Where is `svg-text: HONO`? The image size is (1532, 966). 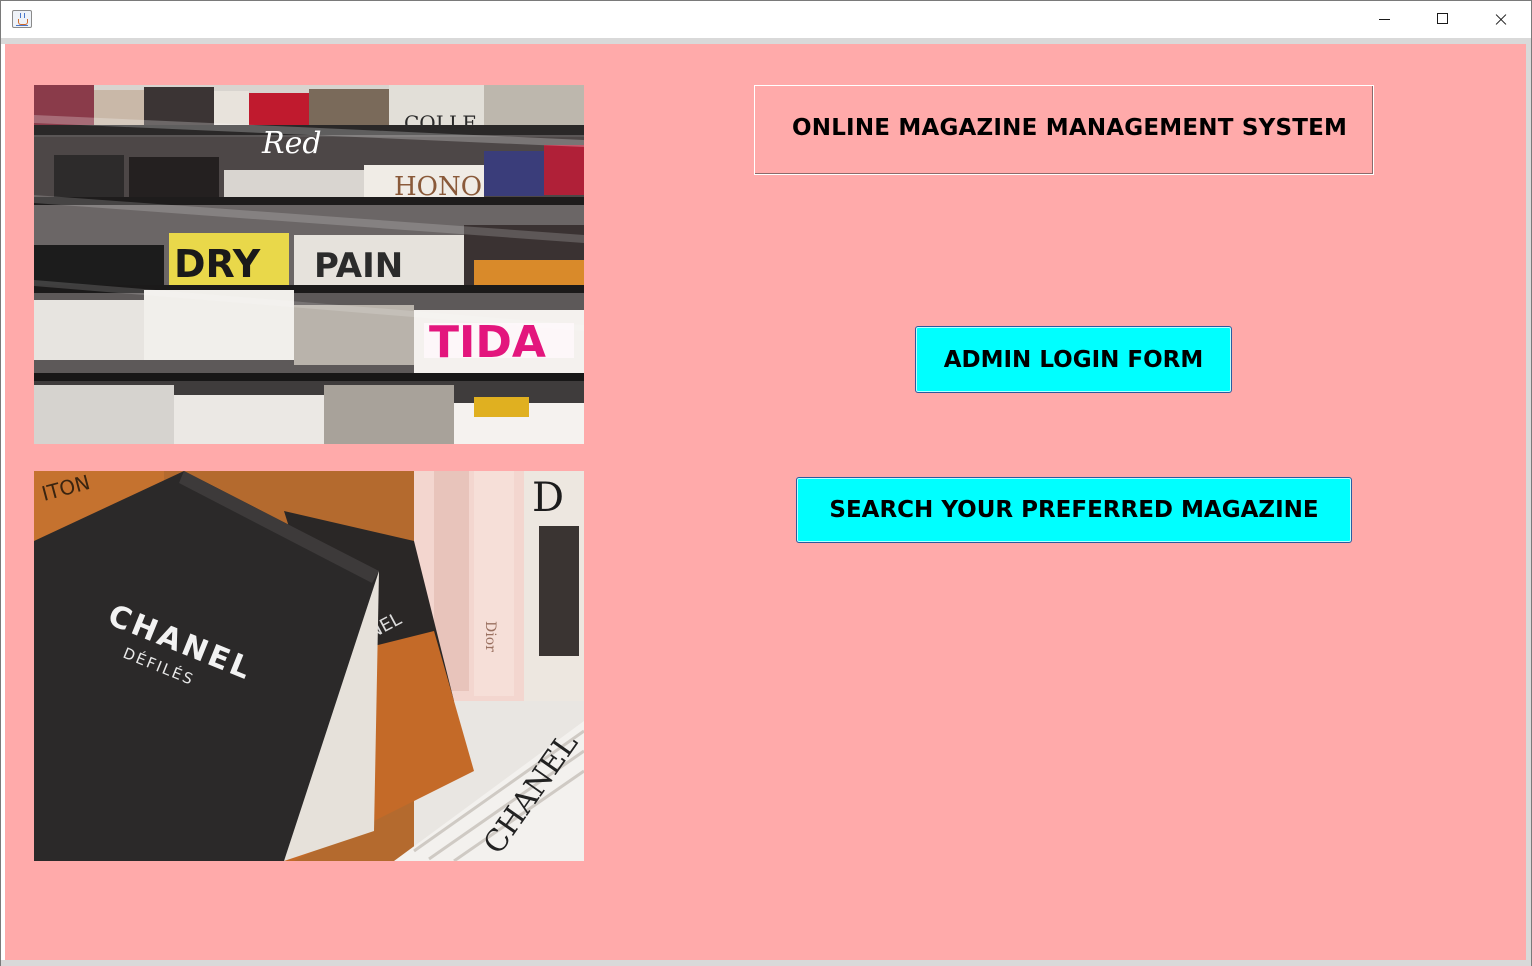 svg-text: HONO is located at coordinates (438, 187).